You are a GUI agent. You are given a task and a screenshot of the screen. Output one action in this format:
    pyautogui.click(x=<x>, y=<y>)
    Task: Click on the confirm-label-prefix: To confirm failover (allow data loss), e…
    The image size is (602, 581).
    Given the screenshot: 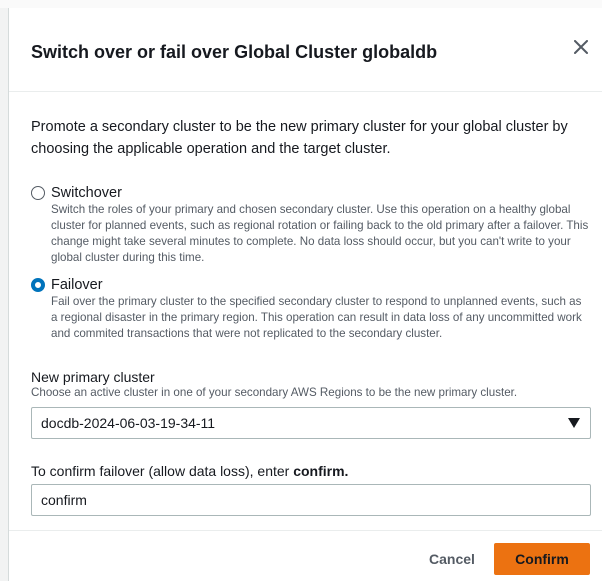 What is the action you would take?
    pyautogui.click(x=162, y=471)
    